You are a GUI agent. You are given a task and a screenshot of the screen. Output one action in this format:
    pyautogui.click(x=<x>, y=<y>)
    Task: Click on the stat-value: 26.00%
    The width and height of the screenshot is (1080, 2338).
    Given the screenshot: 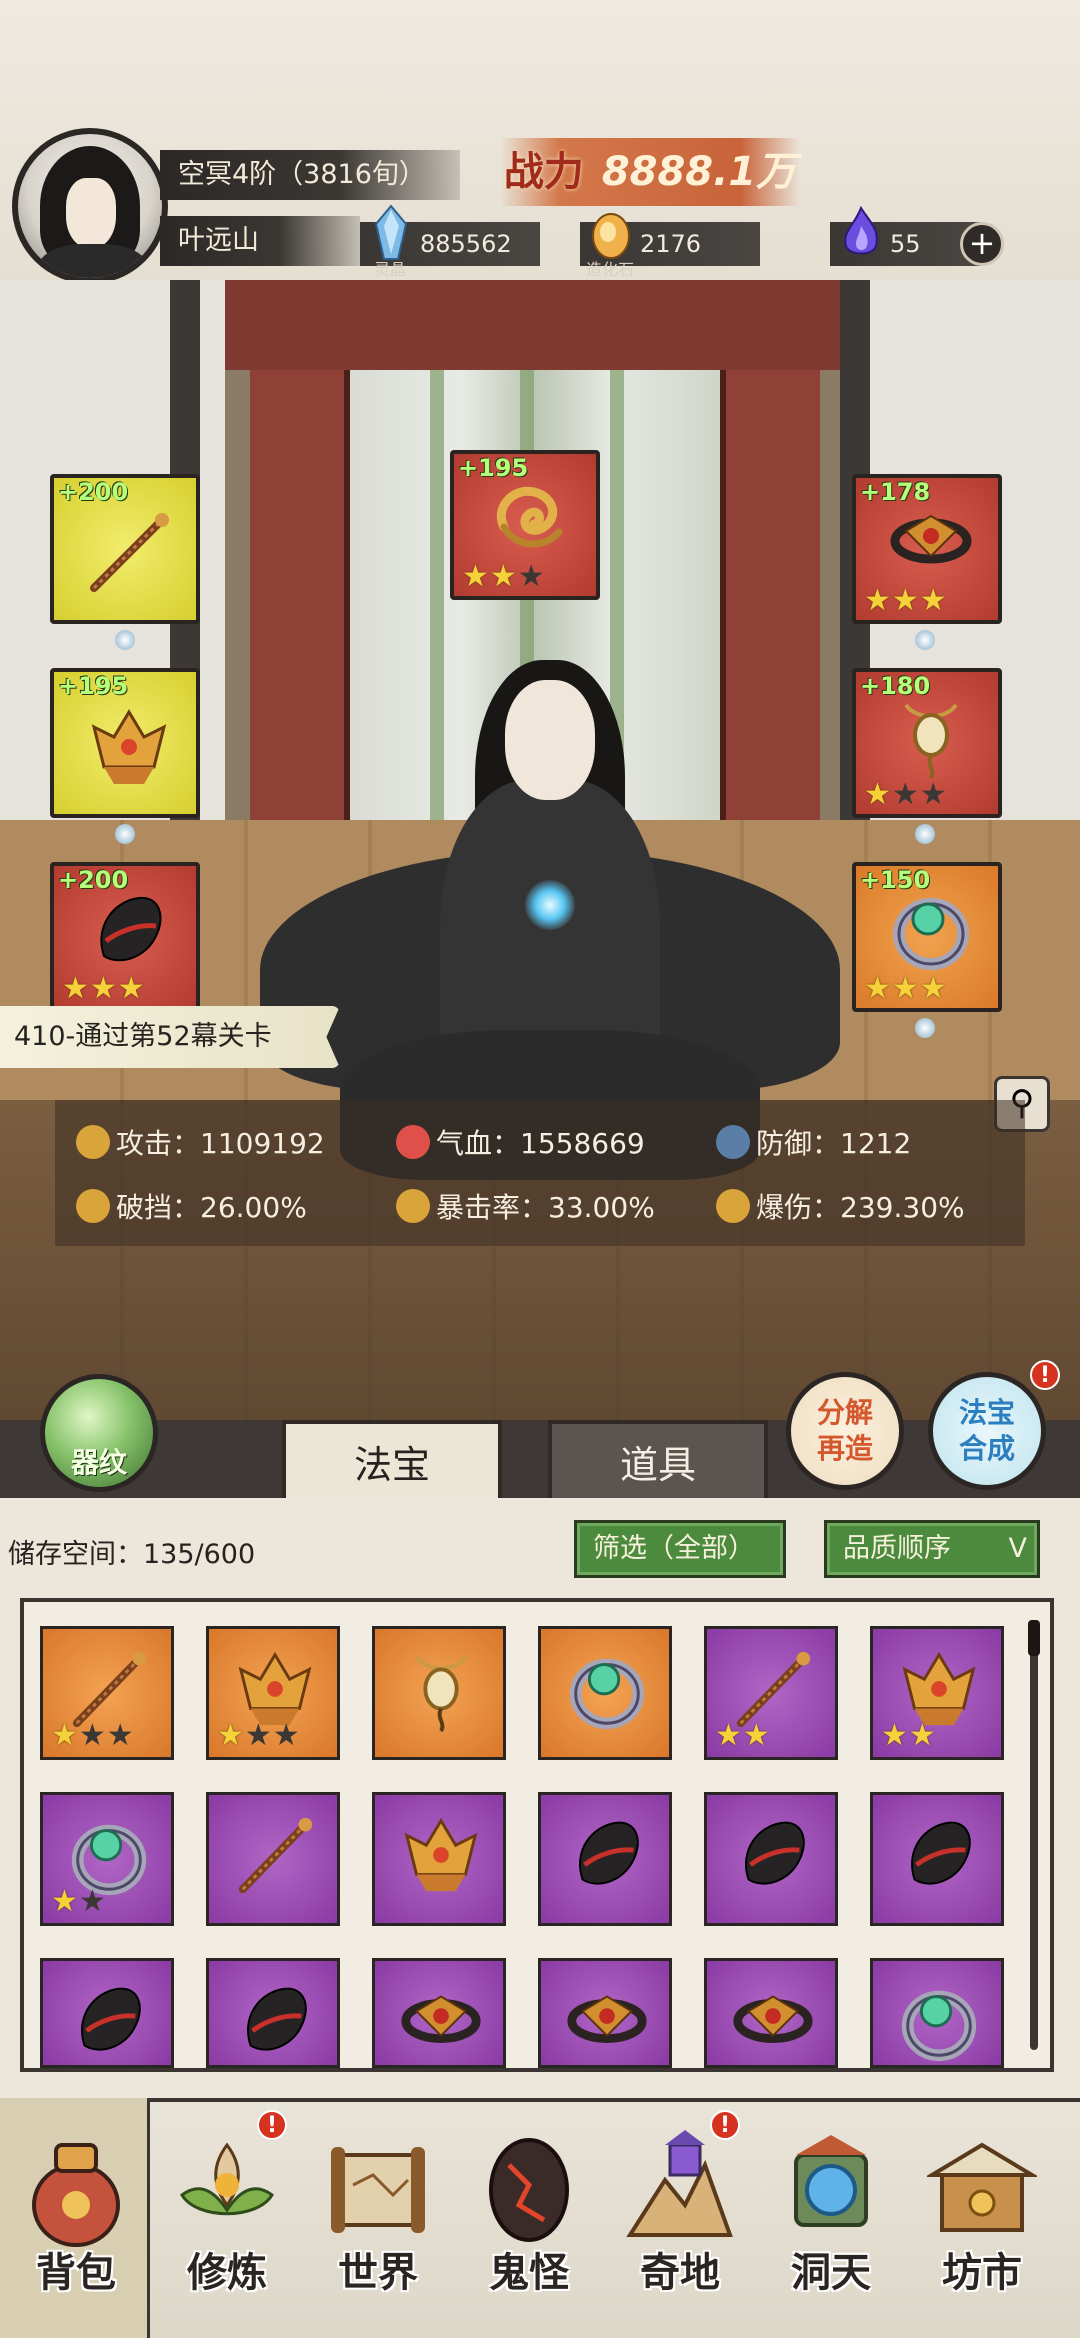 What is the action you would take?
    pyautogui.click(x=253, y=1207)
    